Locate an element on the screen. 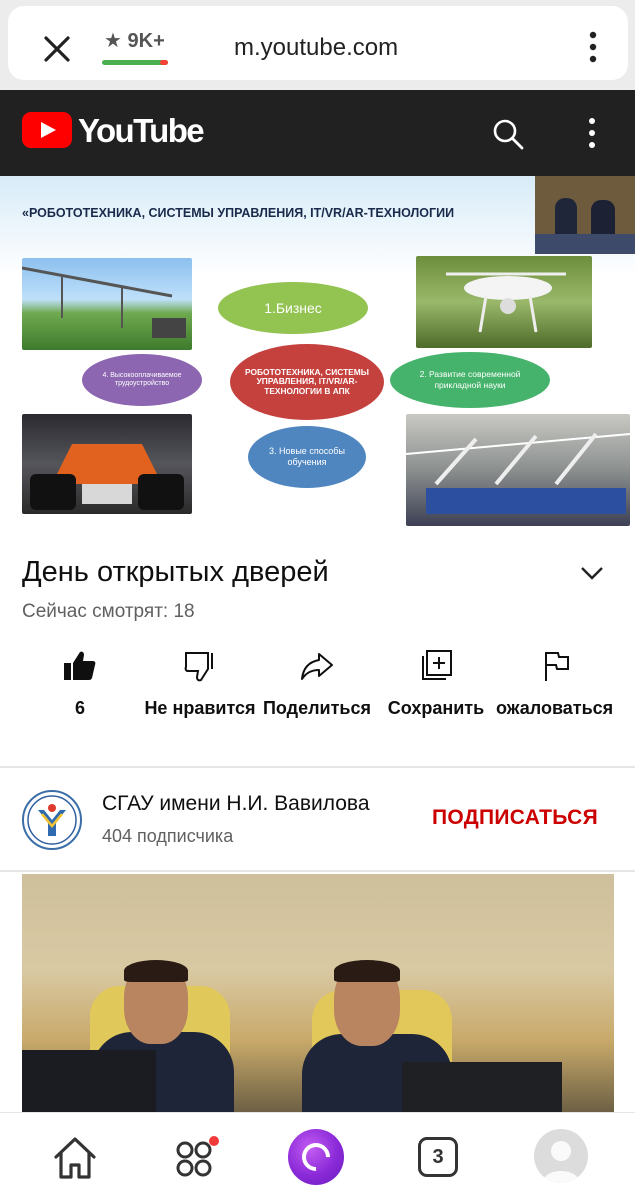  alice-assistant-icon is located at coordinates (316, 1157).